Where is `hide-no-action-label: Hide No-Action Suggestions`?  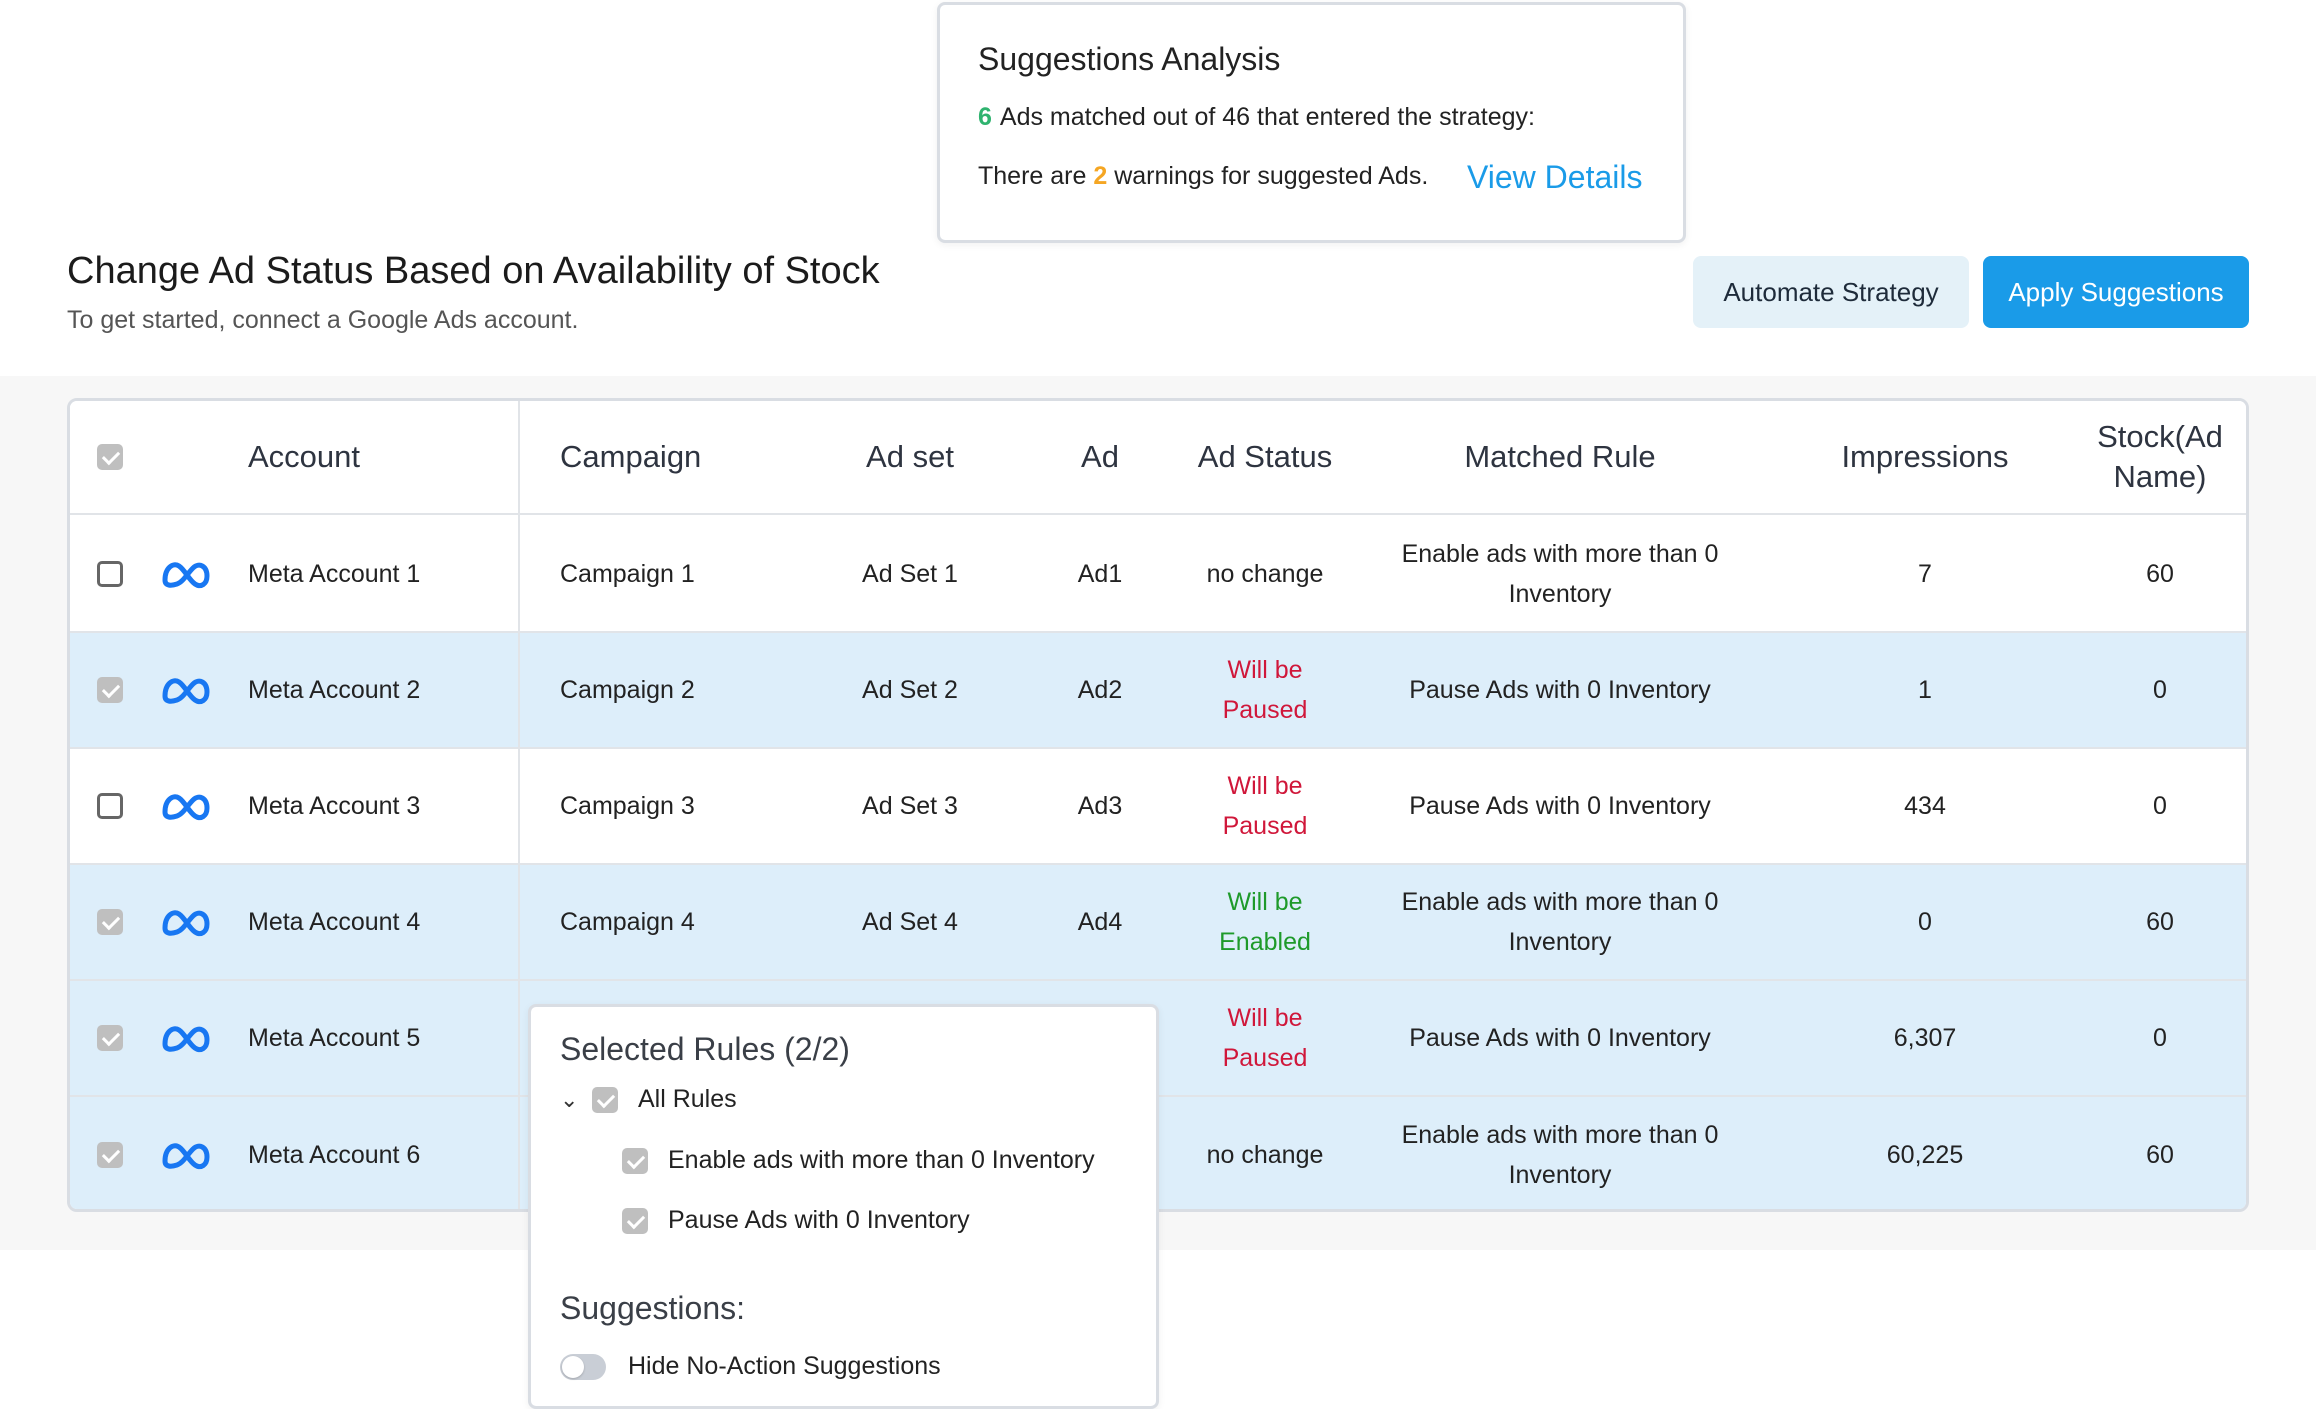 hide-no-action-label: Hide No-Action Suggestions is located at coordinates (784, 1366).